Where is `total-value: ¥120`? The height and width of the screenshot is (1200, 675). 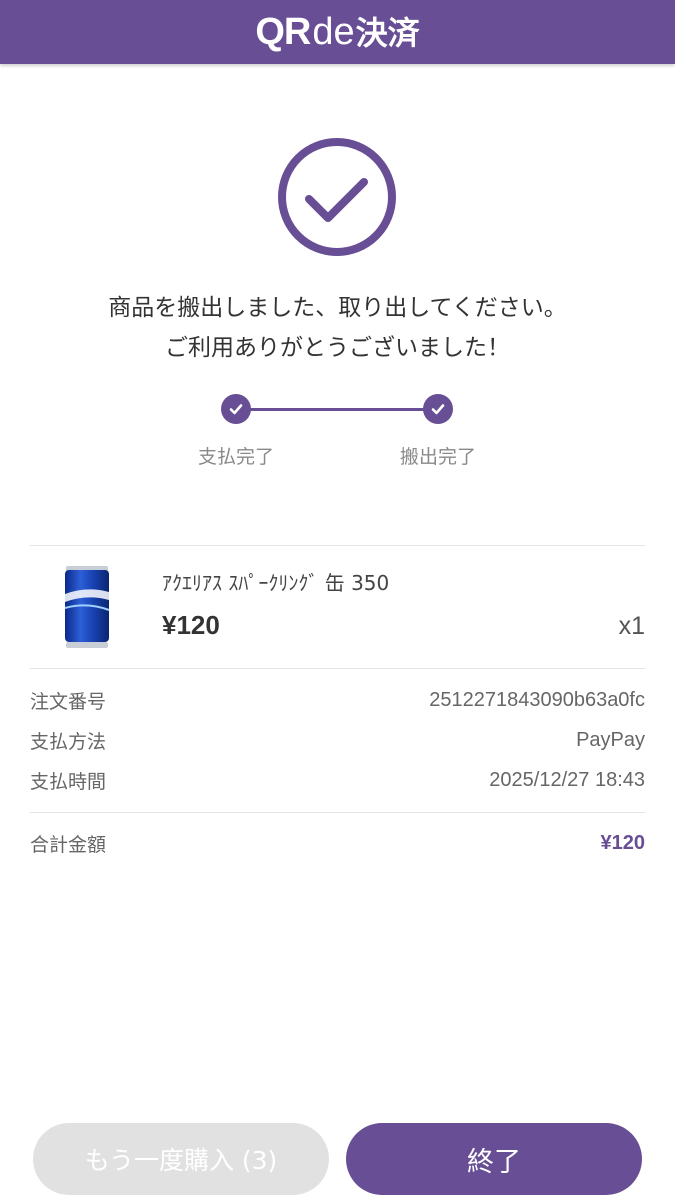
total-value: ¥120 is located at coordinates (623, 842).